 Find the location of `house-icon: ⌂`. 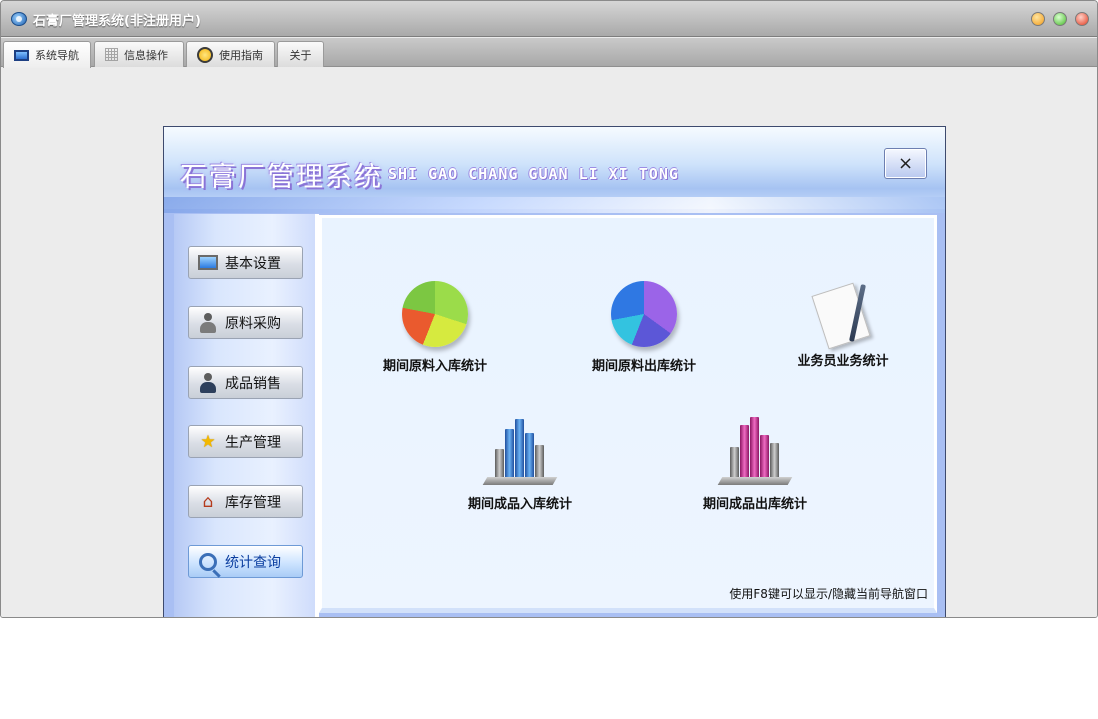

house-icon: ⌂ is located at coordinates (208, 501).